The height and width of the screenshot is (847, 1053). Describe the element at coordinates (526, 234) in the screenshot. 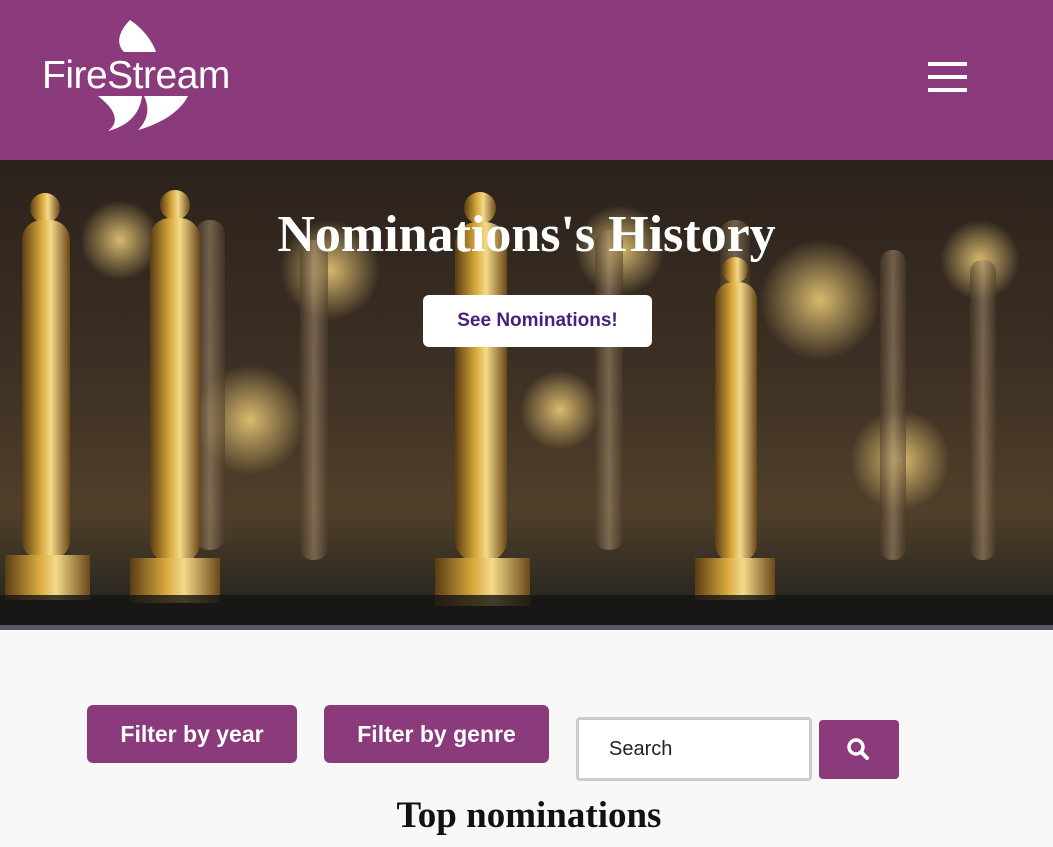

I see `hero-title: Nominations's History` at that location.